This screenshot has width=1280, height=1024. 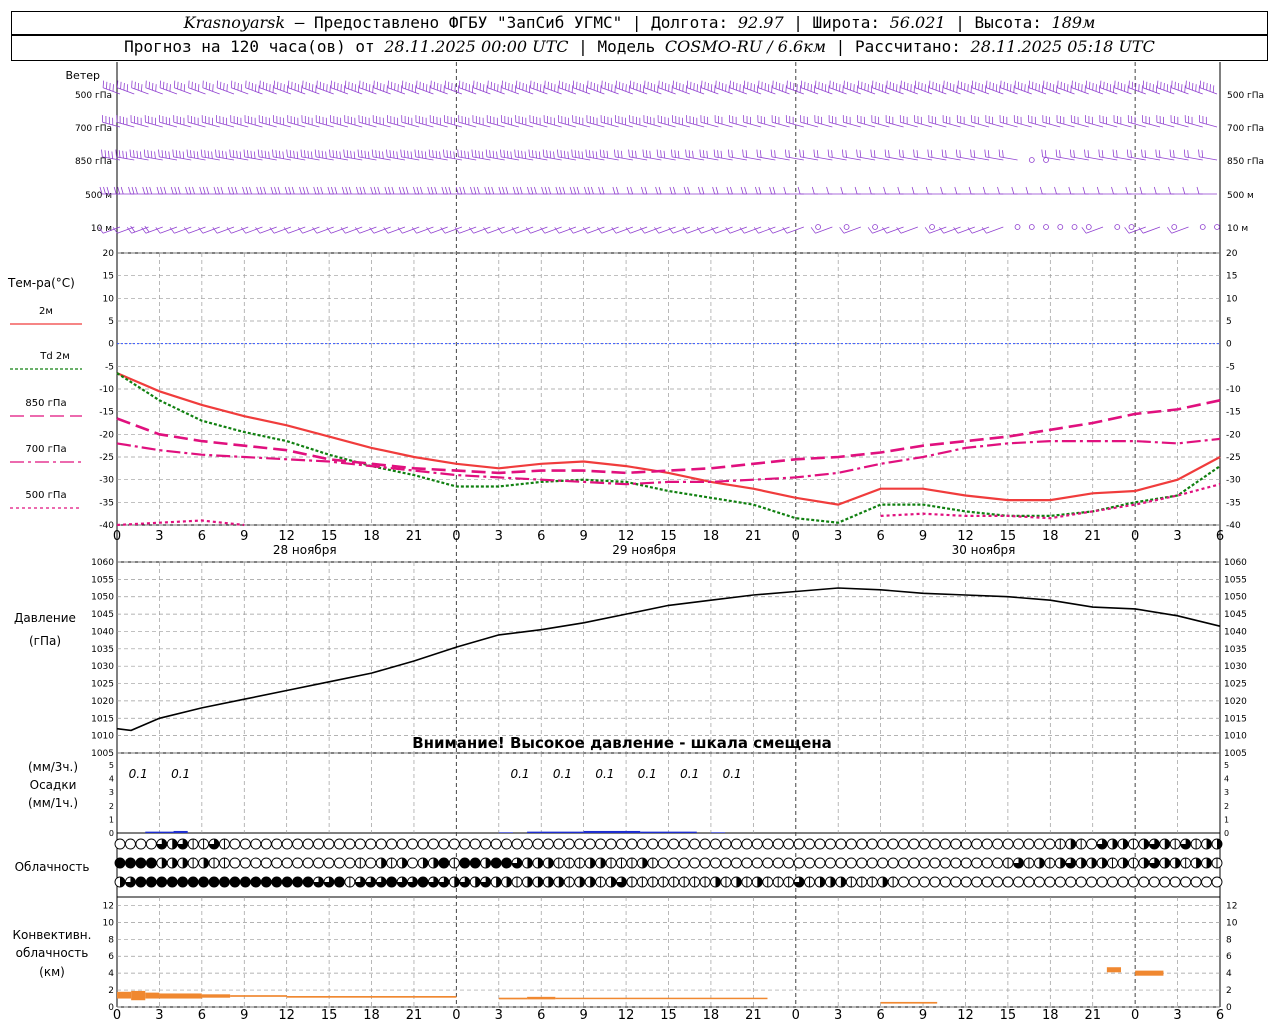 What do you see at coordinates (1235, 563) in the screenshot?
I see `pressure-tick-right: 1060` at bounding box center [1235, 563].